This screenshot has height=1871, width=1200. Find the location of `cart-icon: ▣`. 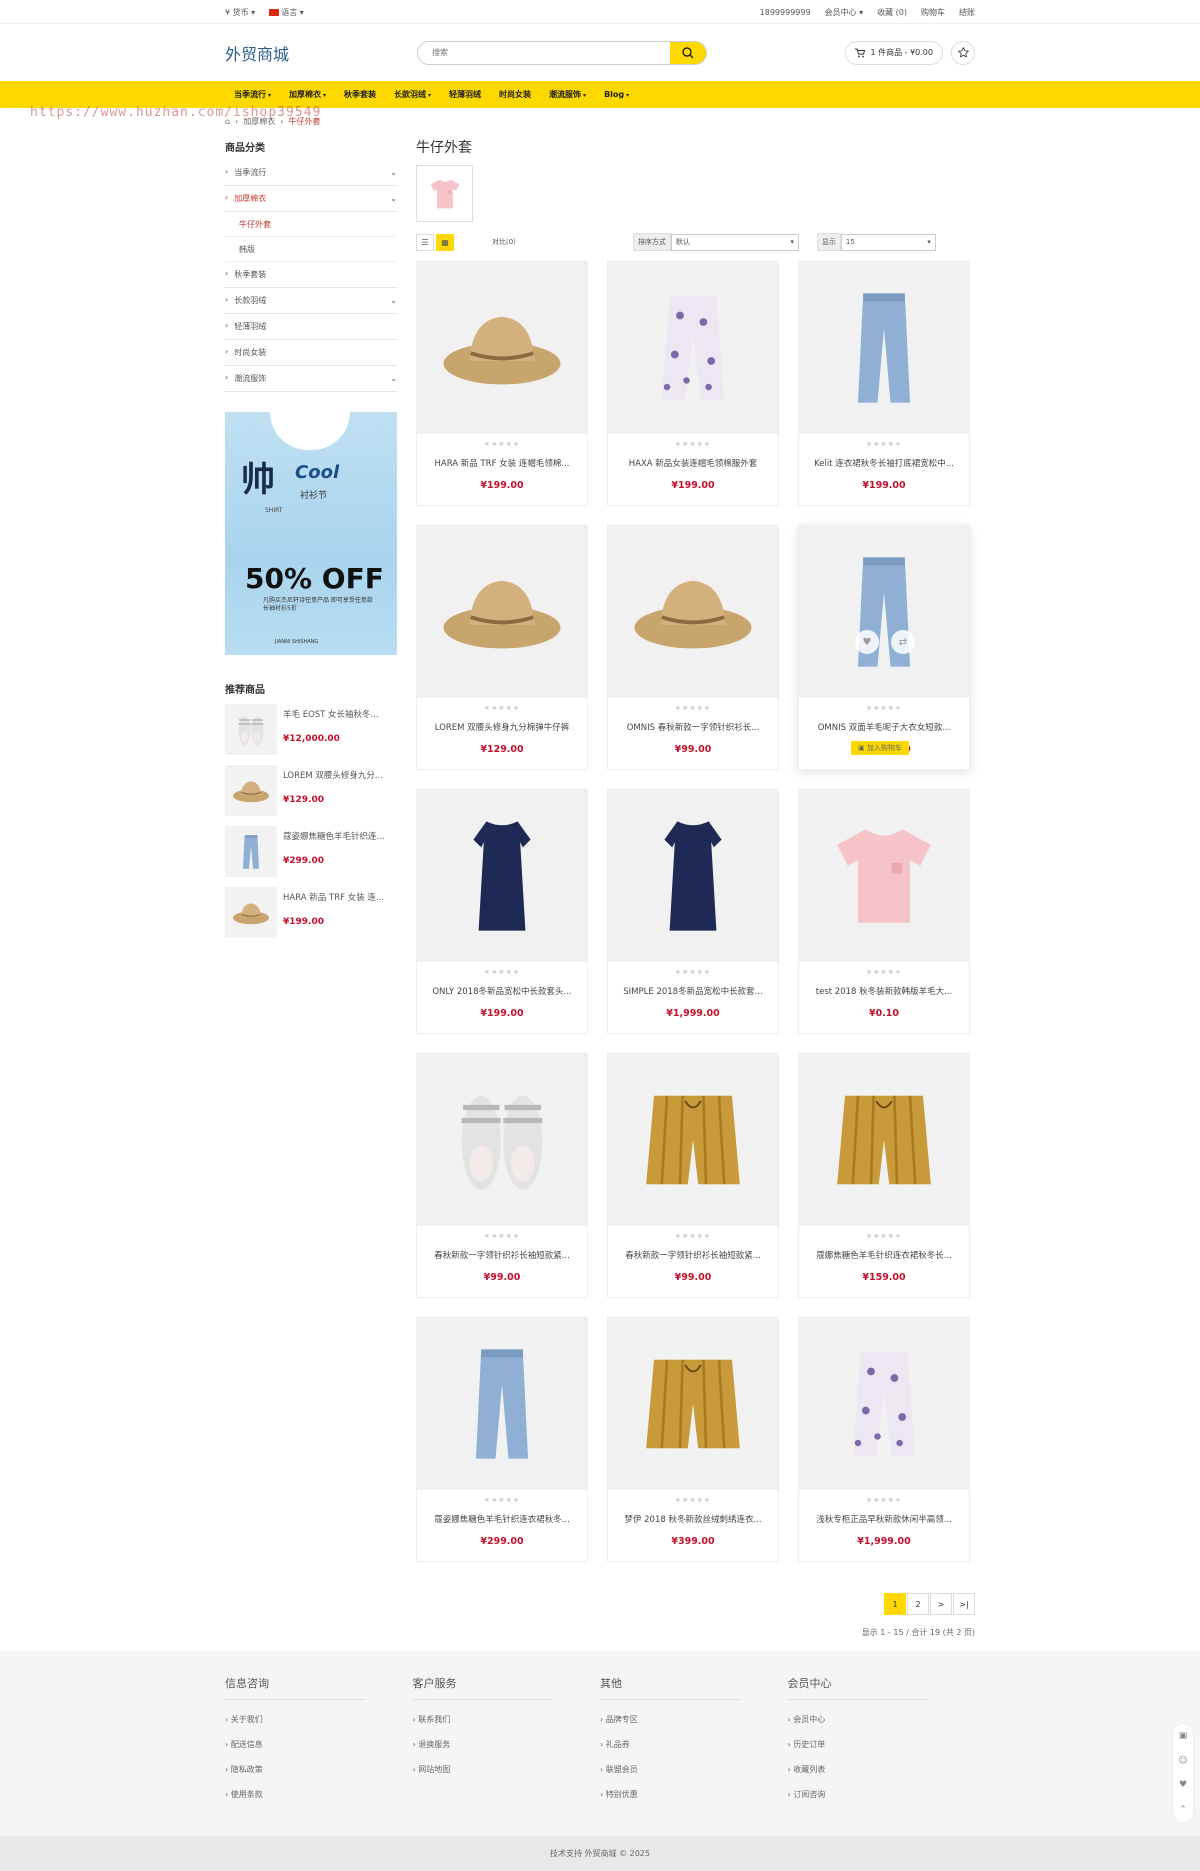

cart-icon: ▣ is located at coordinates (1183, 1736).